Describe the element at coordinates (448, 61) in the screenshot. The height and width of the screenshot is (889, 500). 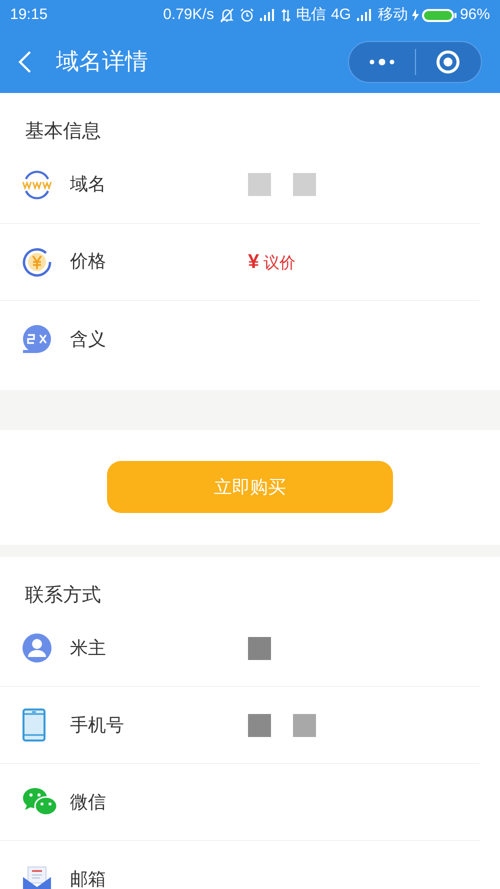
I see `target-icon` at that location.